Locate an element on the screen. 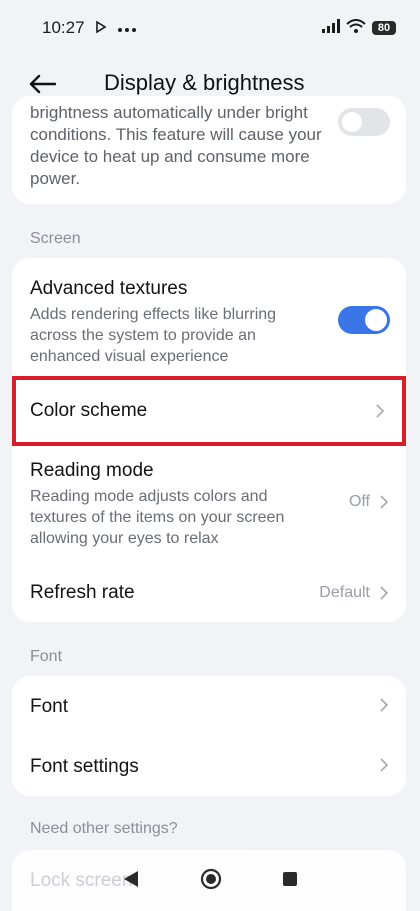 The image size is (420, 911). signal-icon is located at coordinates (331, 28).